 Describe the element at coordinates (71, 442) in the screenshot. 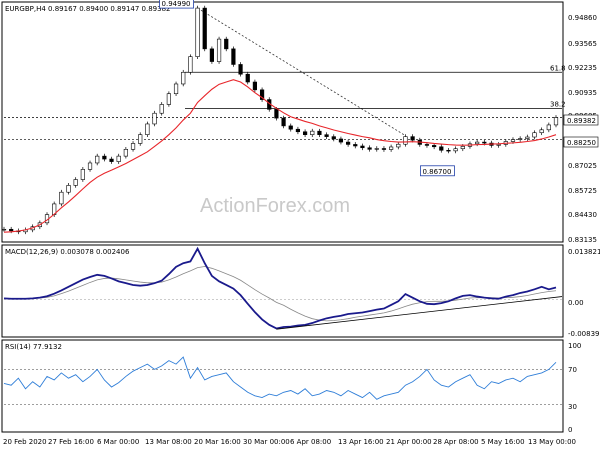

I see `x-tick: 27 Feb 16:00` at that location.